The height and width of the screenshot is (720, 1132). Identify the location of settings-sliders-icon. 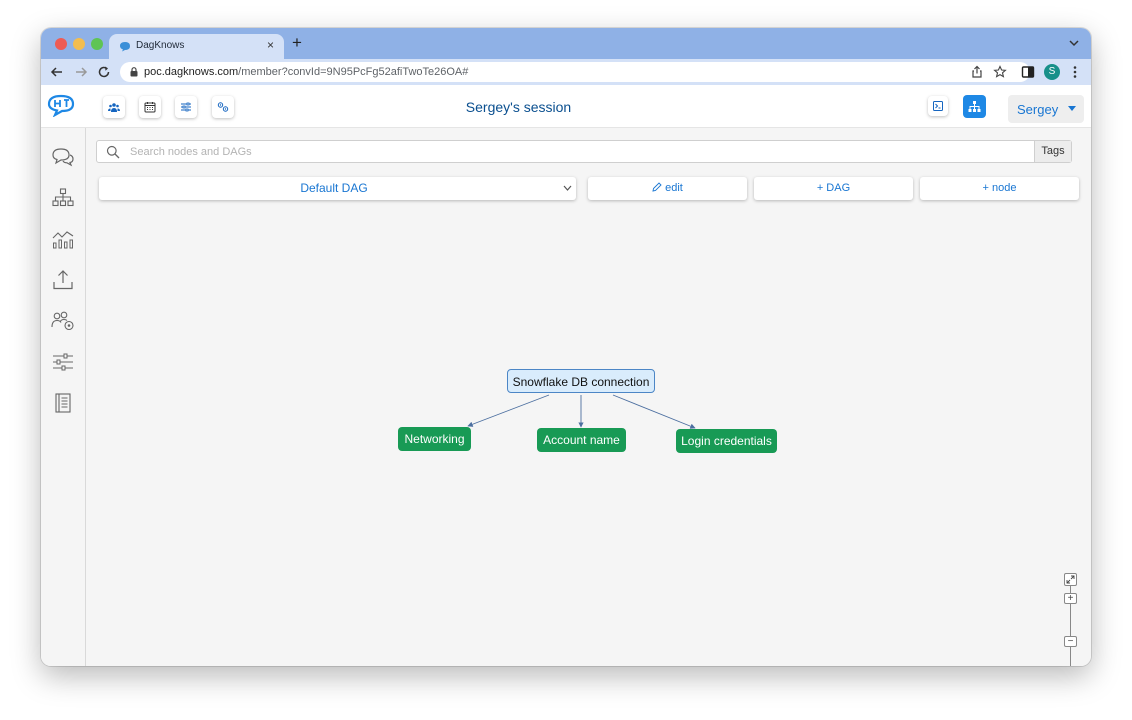
(186, 107).